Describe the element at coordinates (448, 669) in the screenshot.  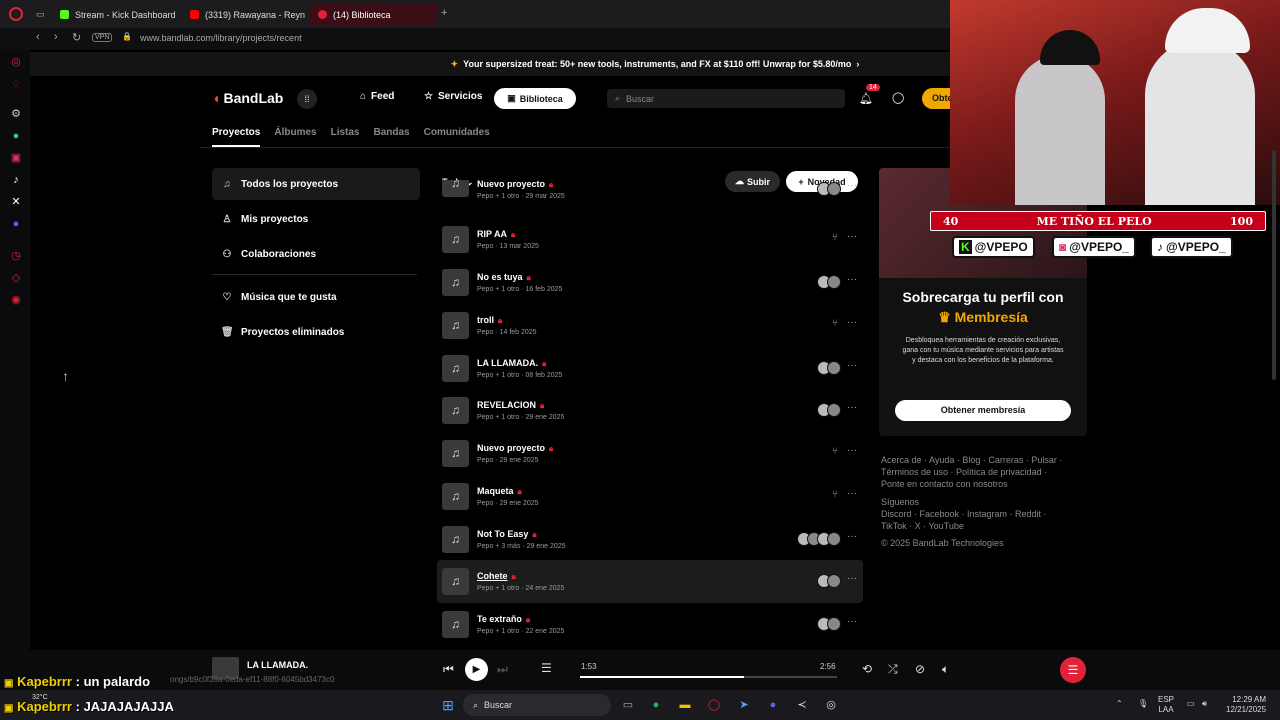
I see `previous-icon: ⏮︎` at that location.